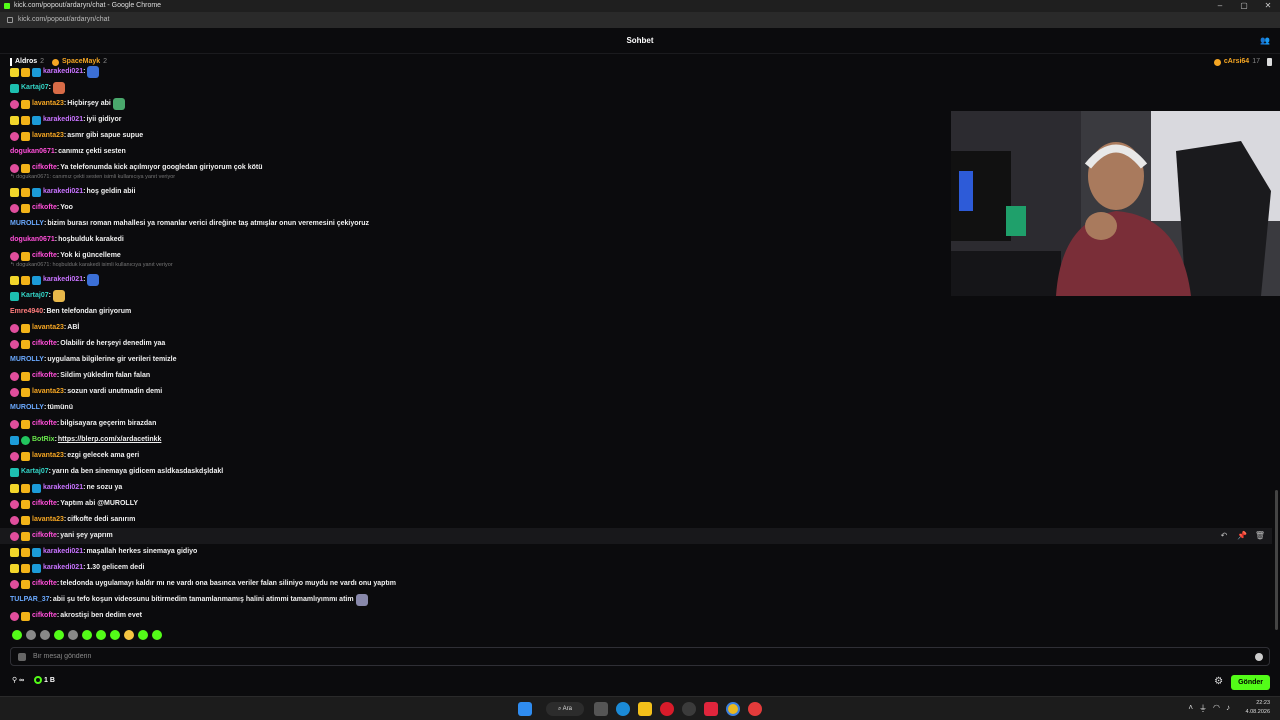  Describe the element at coordinates (1265, 41) in the screenshot. I see `user-list-icon: 👥` at that location.